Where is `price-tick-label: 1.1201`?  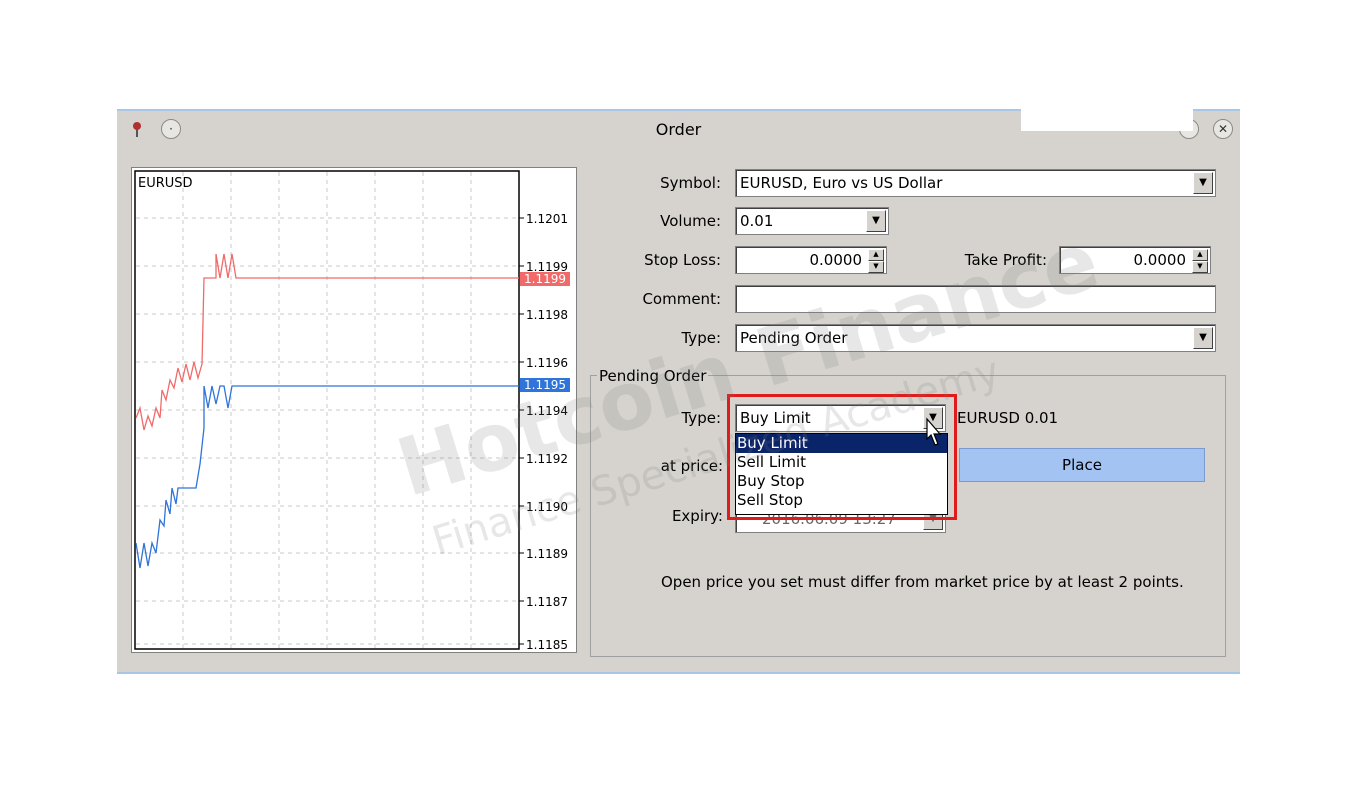 price-tick-label: 1.1201 is located at coordinates (547, 219).